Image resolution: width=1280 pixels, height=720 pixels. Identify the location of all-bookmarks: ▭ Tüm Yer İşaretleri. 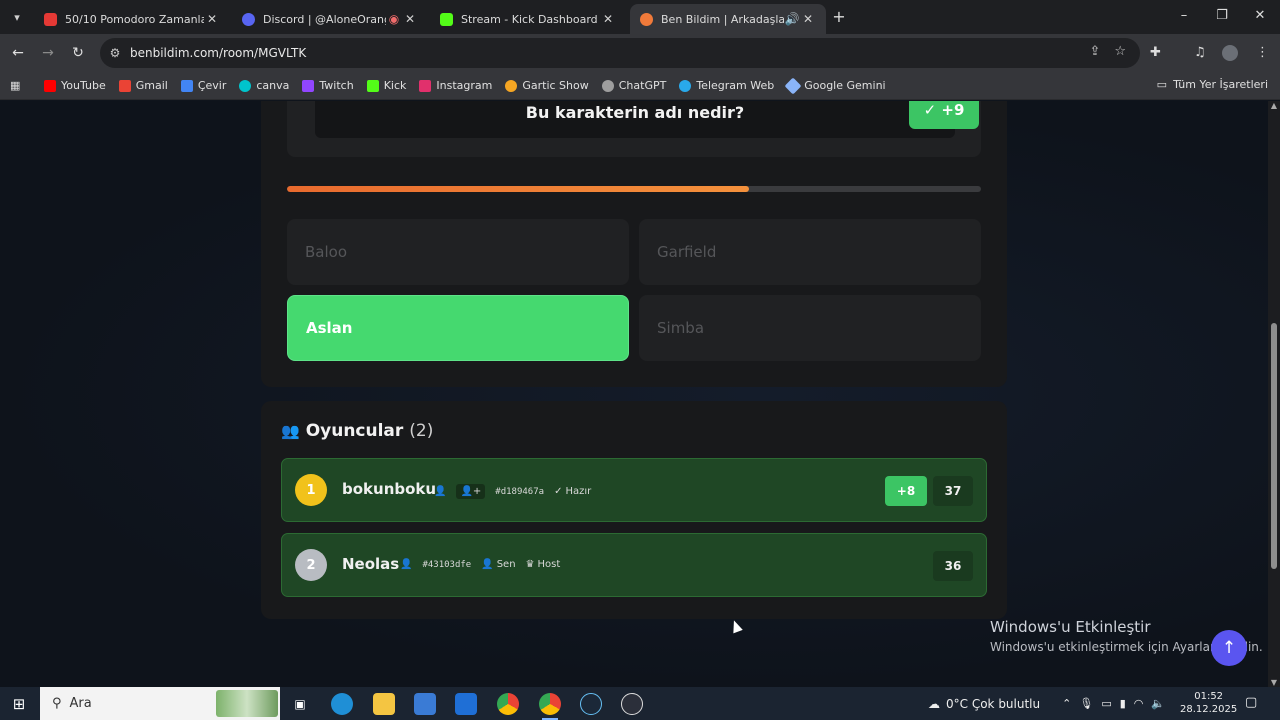
(1212, 84).